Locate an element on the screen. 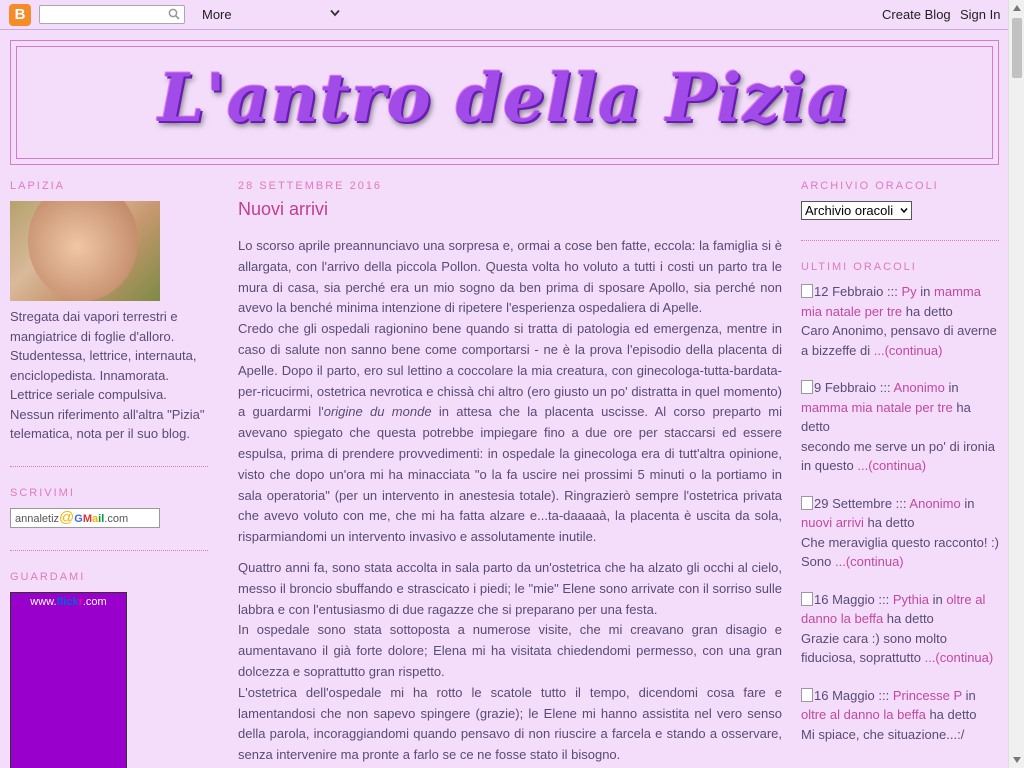 The image size is (1024, 768). profile-face-image is located at coordinates (83, 251).